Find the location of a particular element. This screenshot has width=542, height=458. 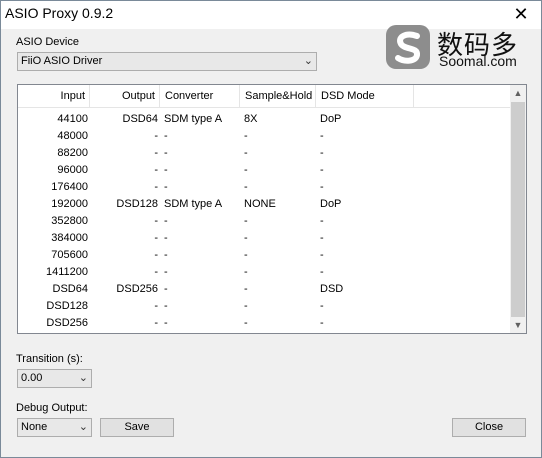

asio-device-select: FiiO ASIO Driver ⌄ is located at coordinates (167, 61).